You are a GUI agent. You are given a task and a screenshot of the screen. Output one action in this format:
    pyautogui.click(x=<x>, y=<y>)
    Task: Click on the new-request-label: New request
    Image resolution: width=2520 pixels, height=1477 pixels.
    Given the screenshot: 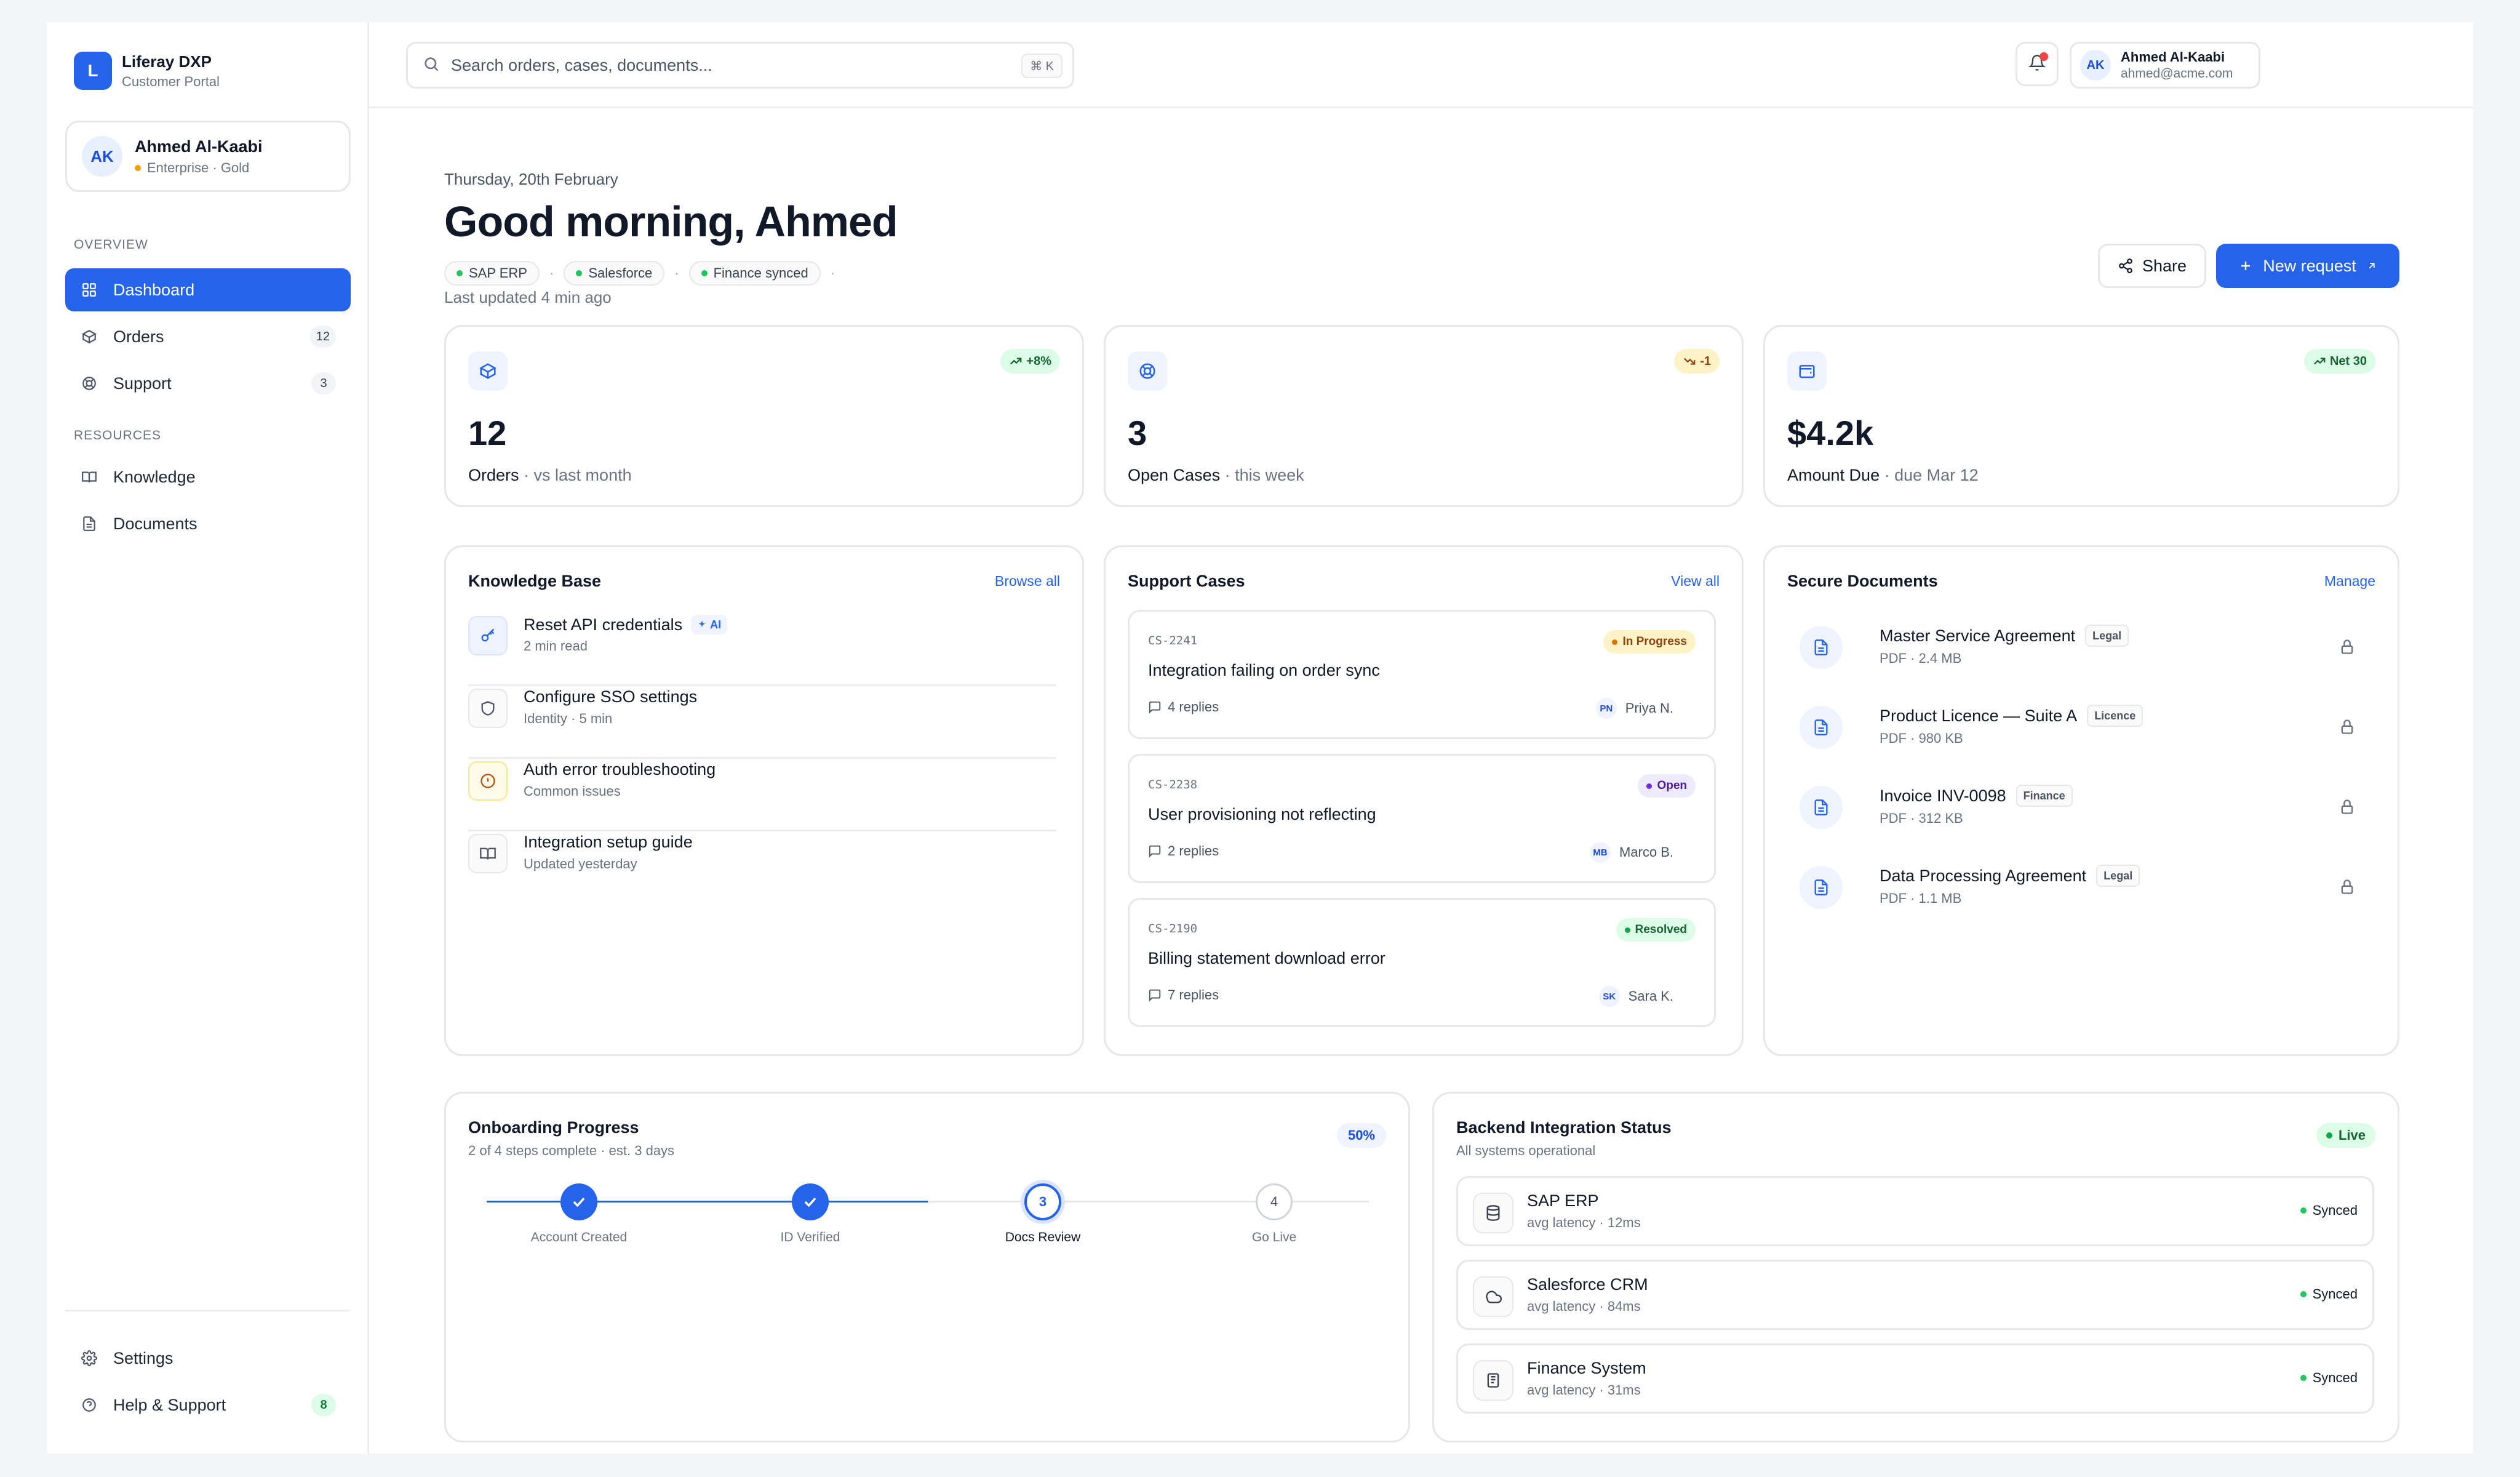 What is the action you would take?
    pyautogui.click(x=2309, y=265)
    